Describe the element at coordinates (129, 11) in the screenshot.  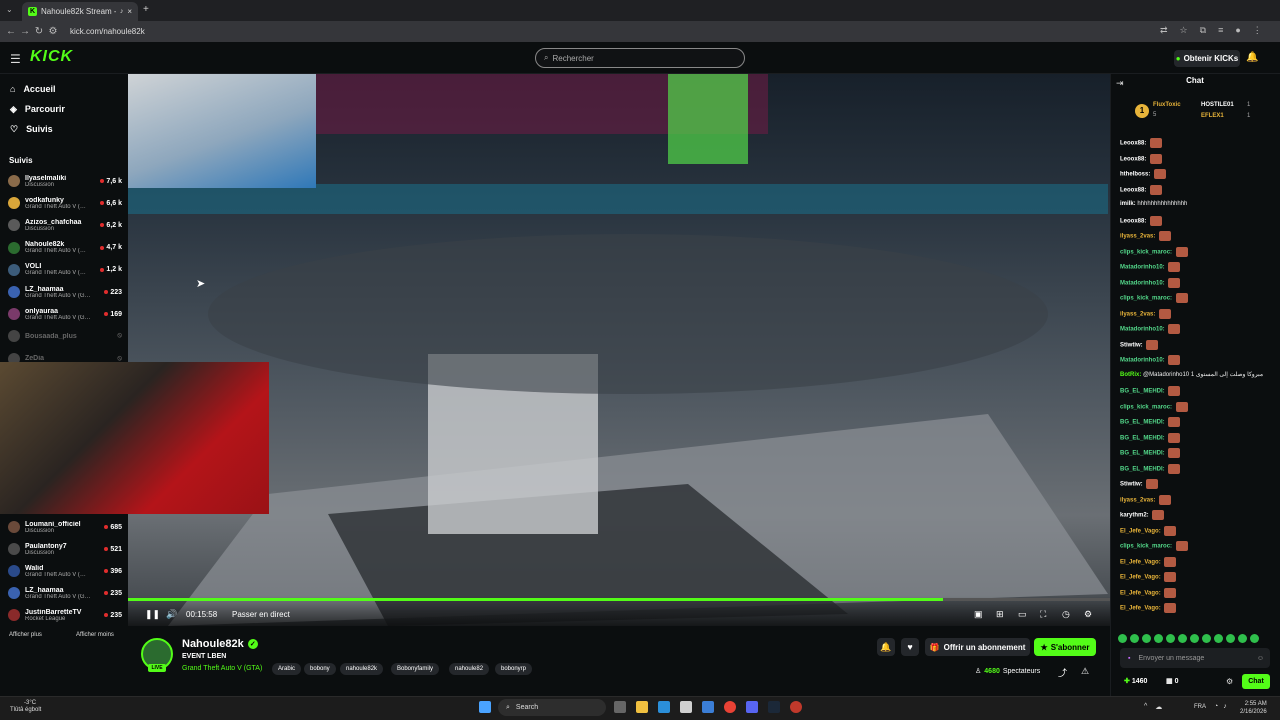
I see `tab-close-icon: ×` at that location.